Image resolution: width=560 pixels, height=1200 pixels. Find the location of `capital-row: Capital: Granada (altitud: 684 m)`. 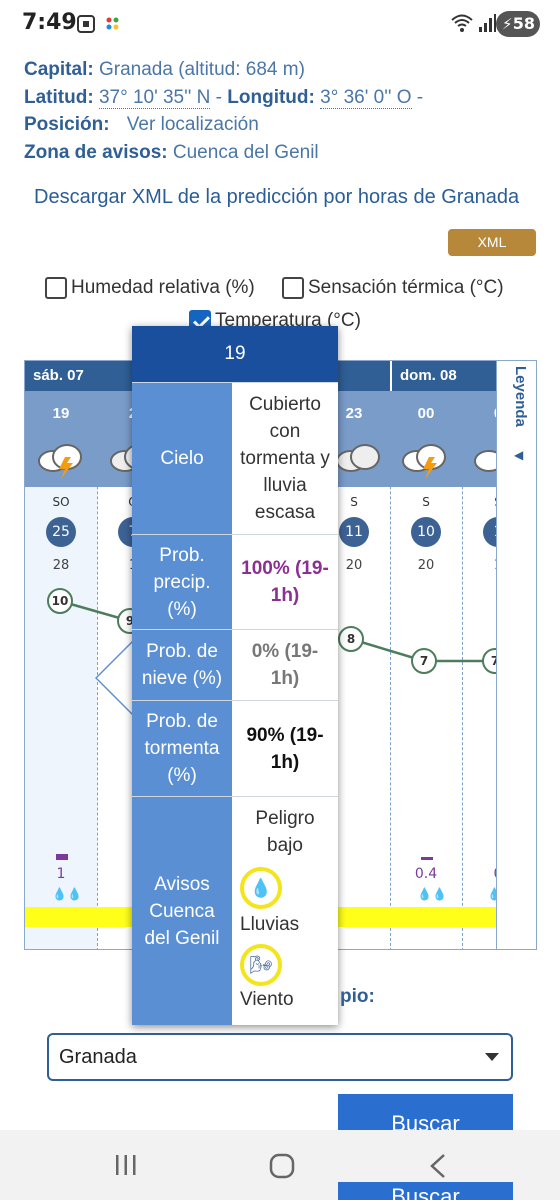

capital-row: Capital: Granada (altitud: 684 m) is located at coordinates (223, 70).